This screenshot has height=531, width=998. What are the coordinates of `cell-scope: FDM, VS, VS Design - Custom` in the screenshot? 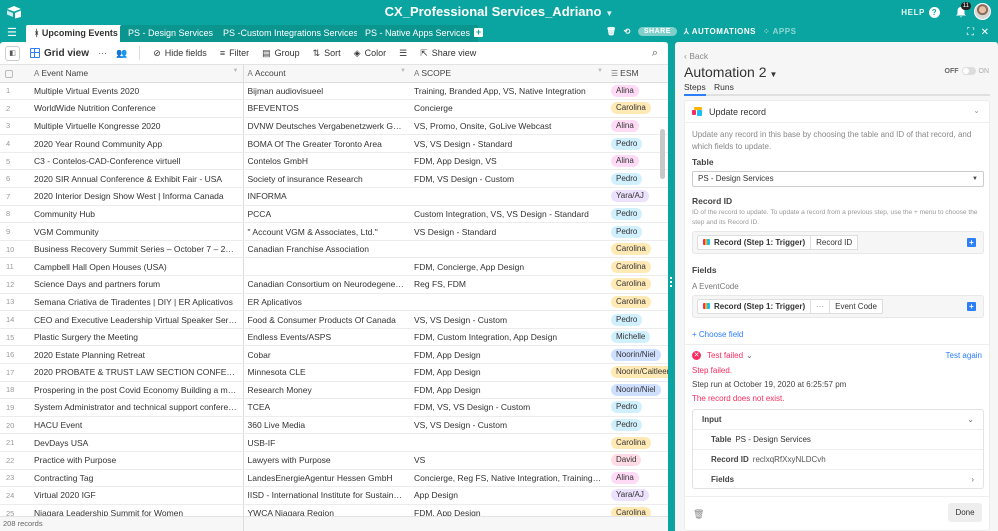 It's located at (508, 407).